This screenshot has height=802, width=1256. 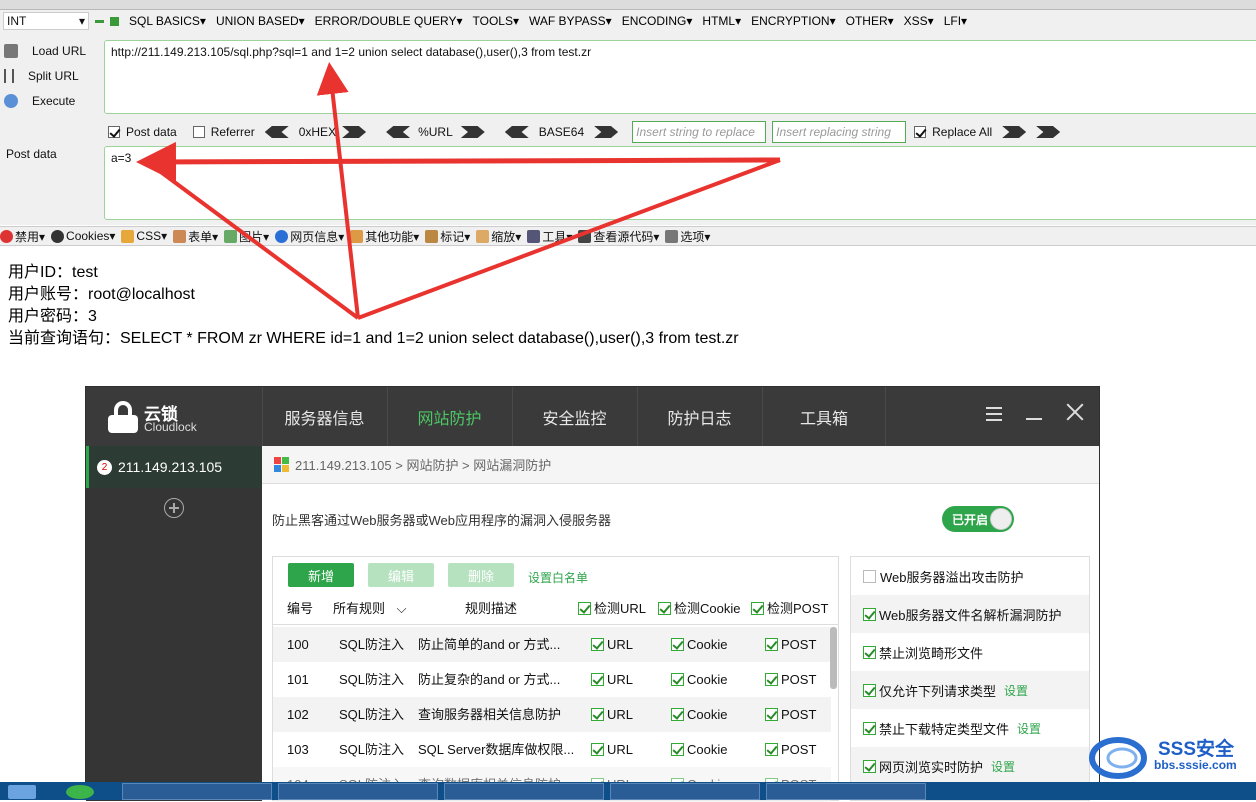 I want to click on tb-tools: 工具▾, so click(x=549, y=236).